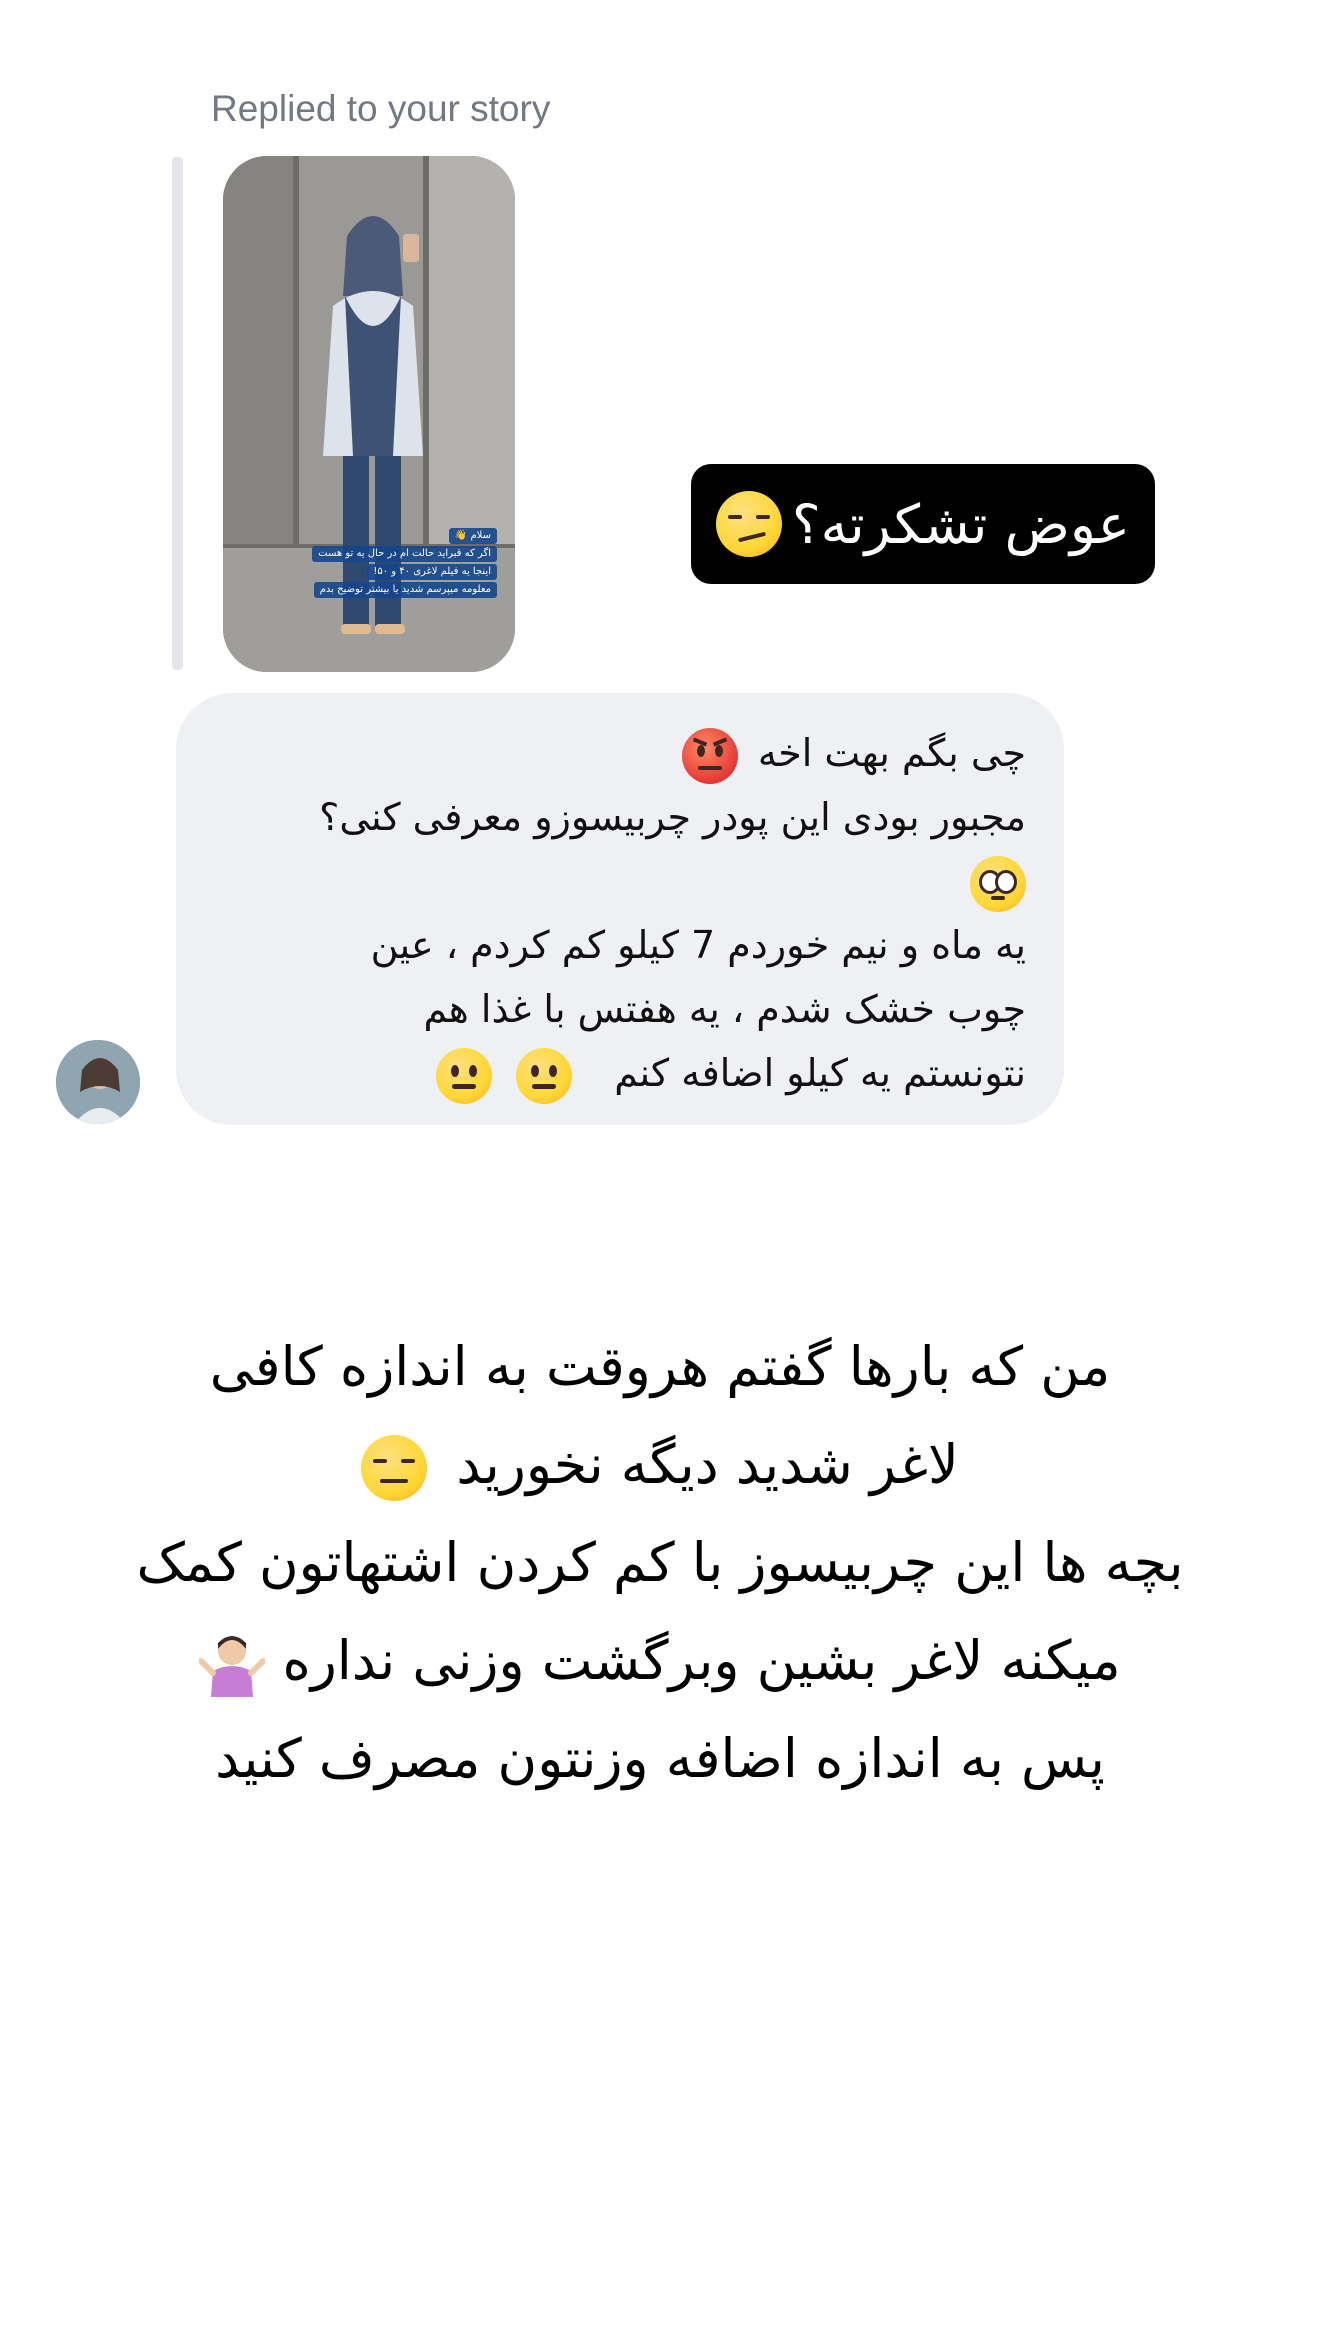  Describe the element at coordinates (660, 1758) in the screenshot. I see `overlay-text-line: پس به اندازه اضافه وزنتون مصرف کنید` at that location.